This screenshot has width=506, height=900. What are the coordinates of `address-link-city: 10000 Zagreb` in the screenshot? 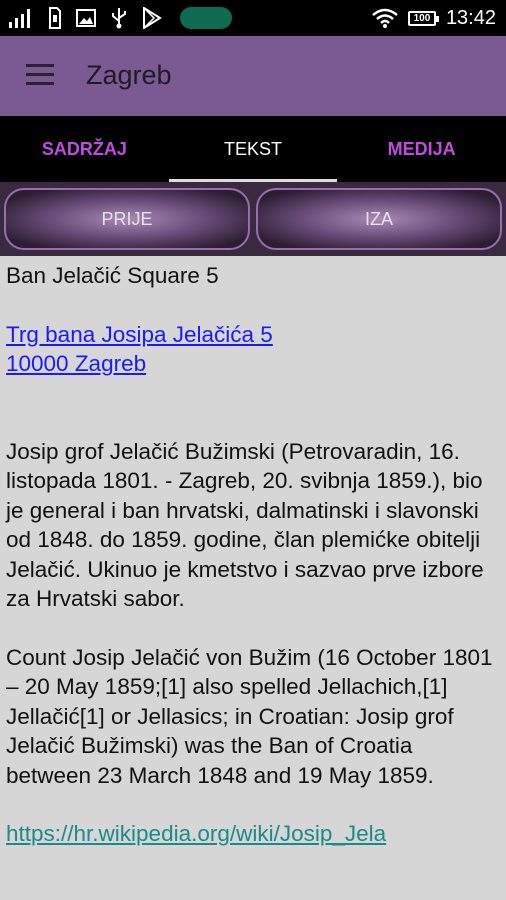 It's located at (76, 363).